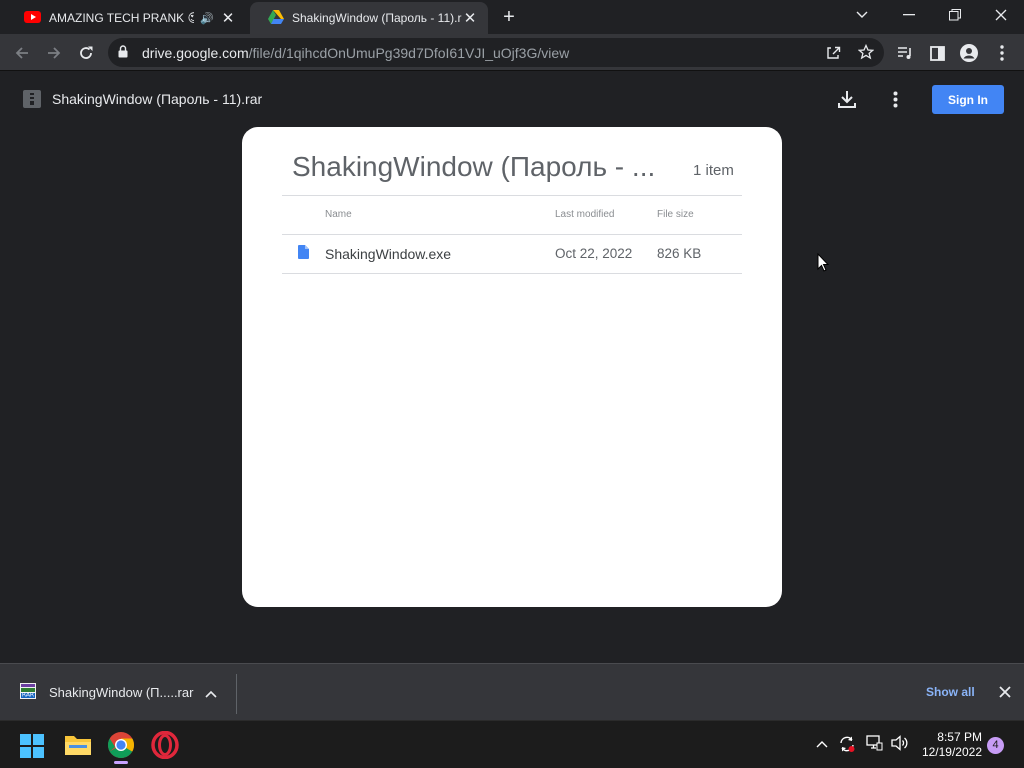  Describe the element at coordinates (995, 745) in the screenshot. I see `notification-badge: 4` at that location.